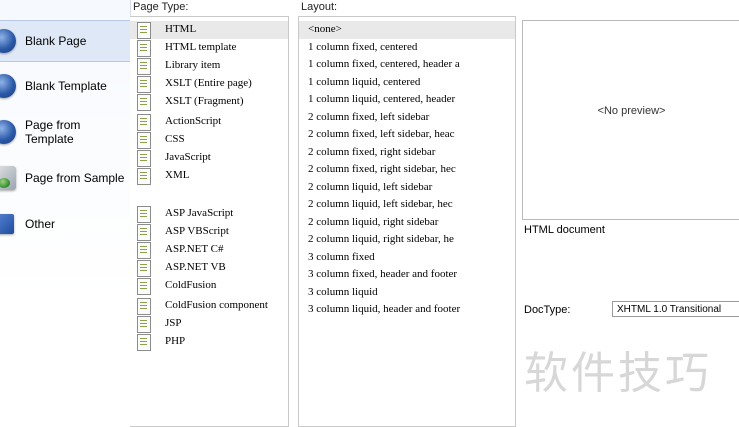 The width and height of the screenshot is (739, 427). What do you see at coordinates (564, 230) in the screenshot?
I see `preview-description: HTML document` at bounding box center [564, 230].